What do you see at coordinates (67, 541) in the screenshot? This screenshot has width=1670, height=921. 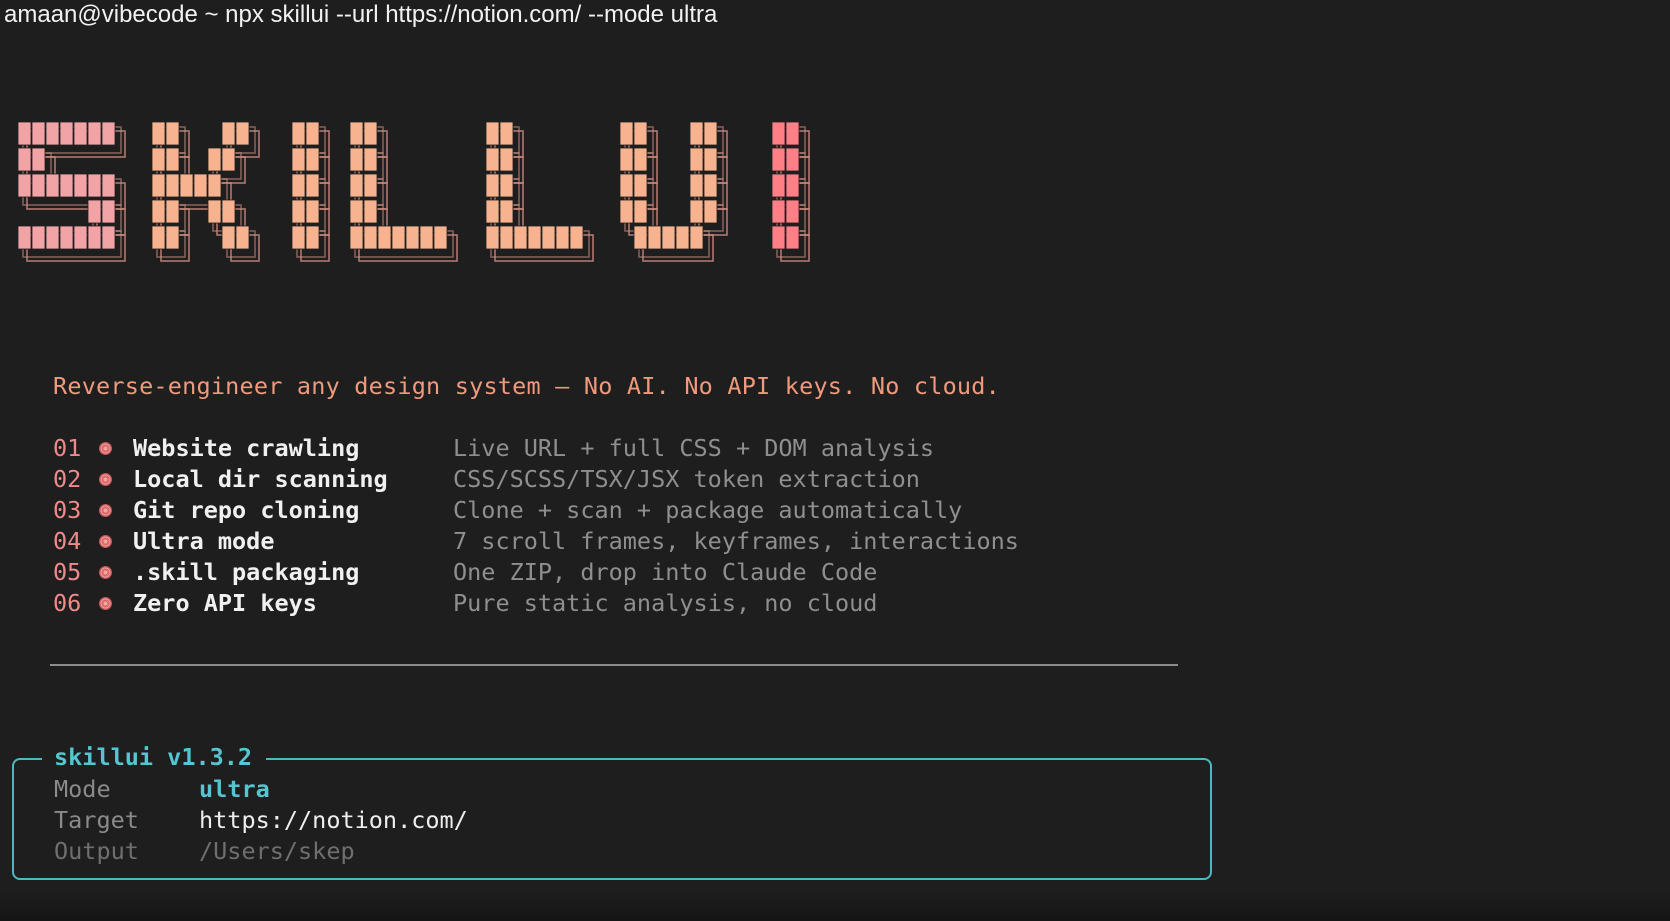 I see `feature-number: 04` at bounding box center [67, 541].